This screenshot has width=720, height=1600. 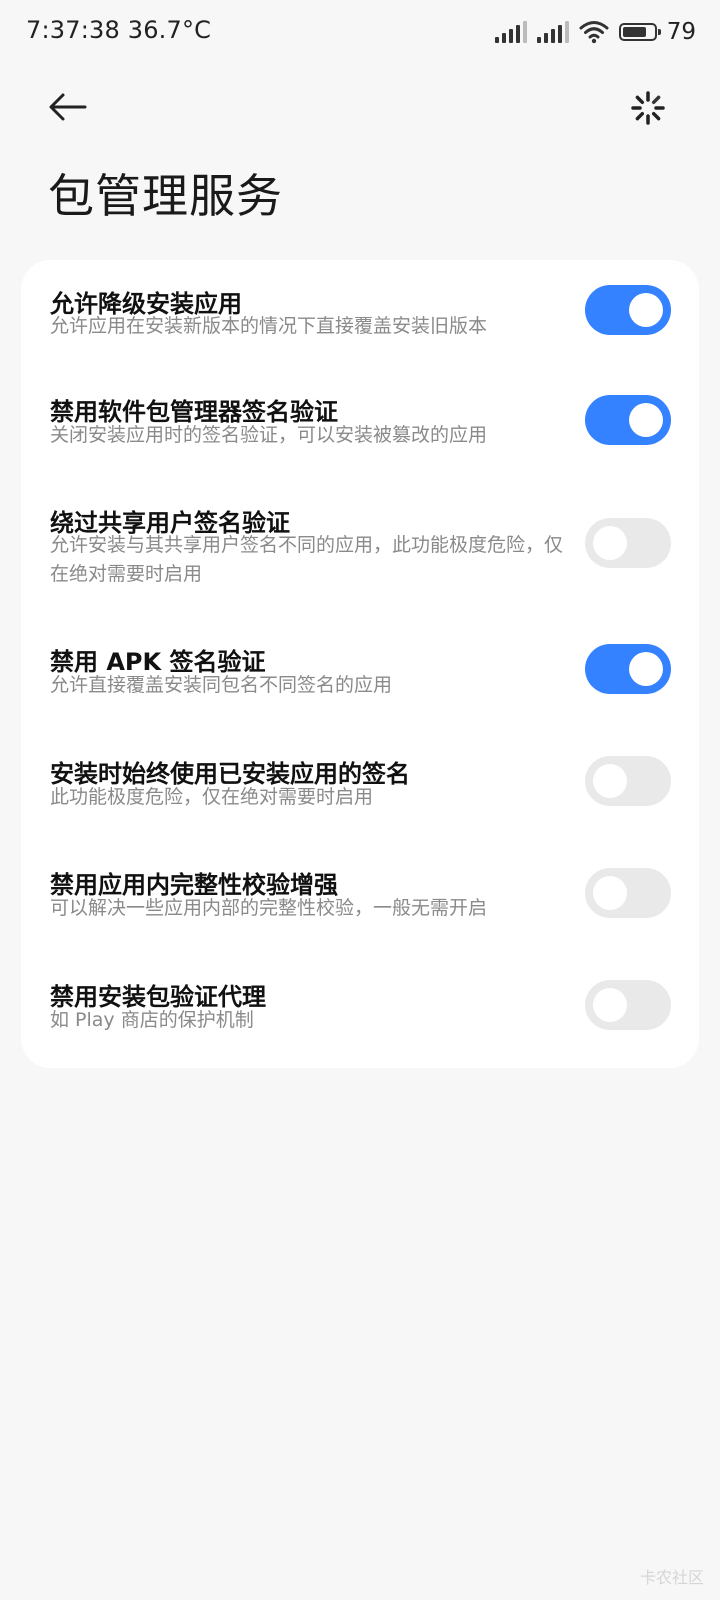 I want to click on back-button, so click(x=68, y=107).